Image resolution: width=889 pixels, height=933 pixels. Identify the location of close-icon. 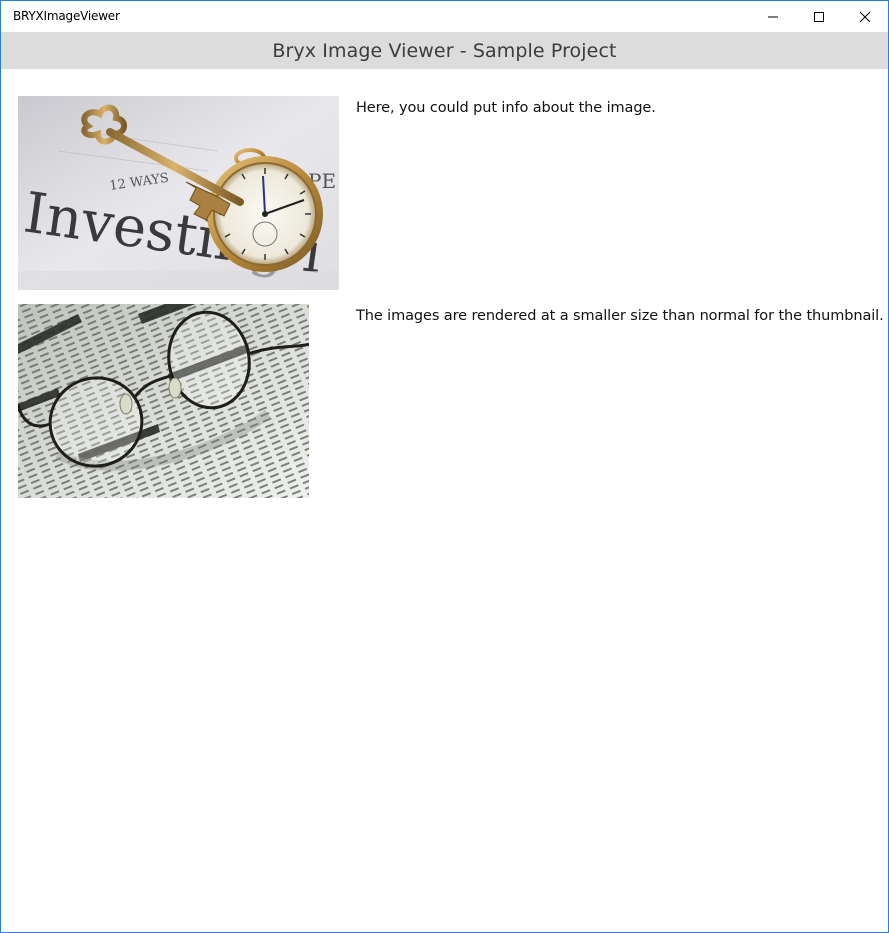
(865, 16).